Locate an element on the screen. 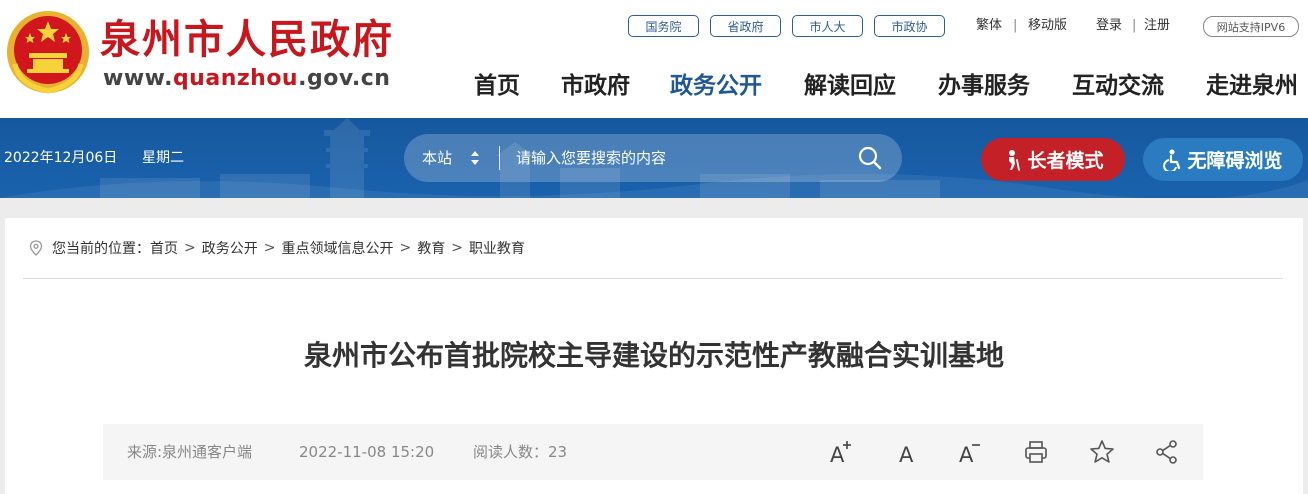 The height and width of the screenshot is (494, 1308). link-state-council: 国务院 is located at coordinates (663, 26).